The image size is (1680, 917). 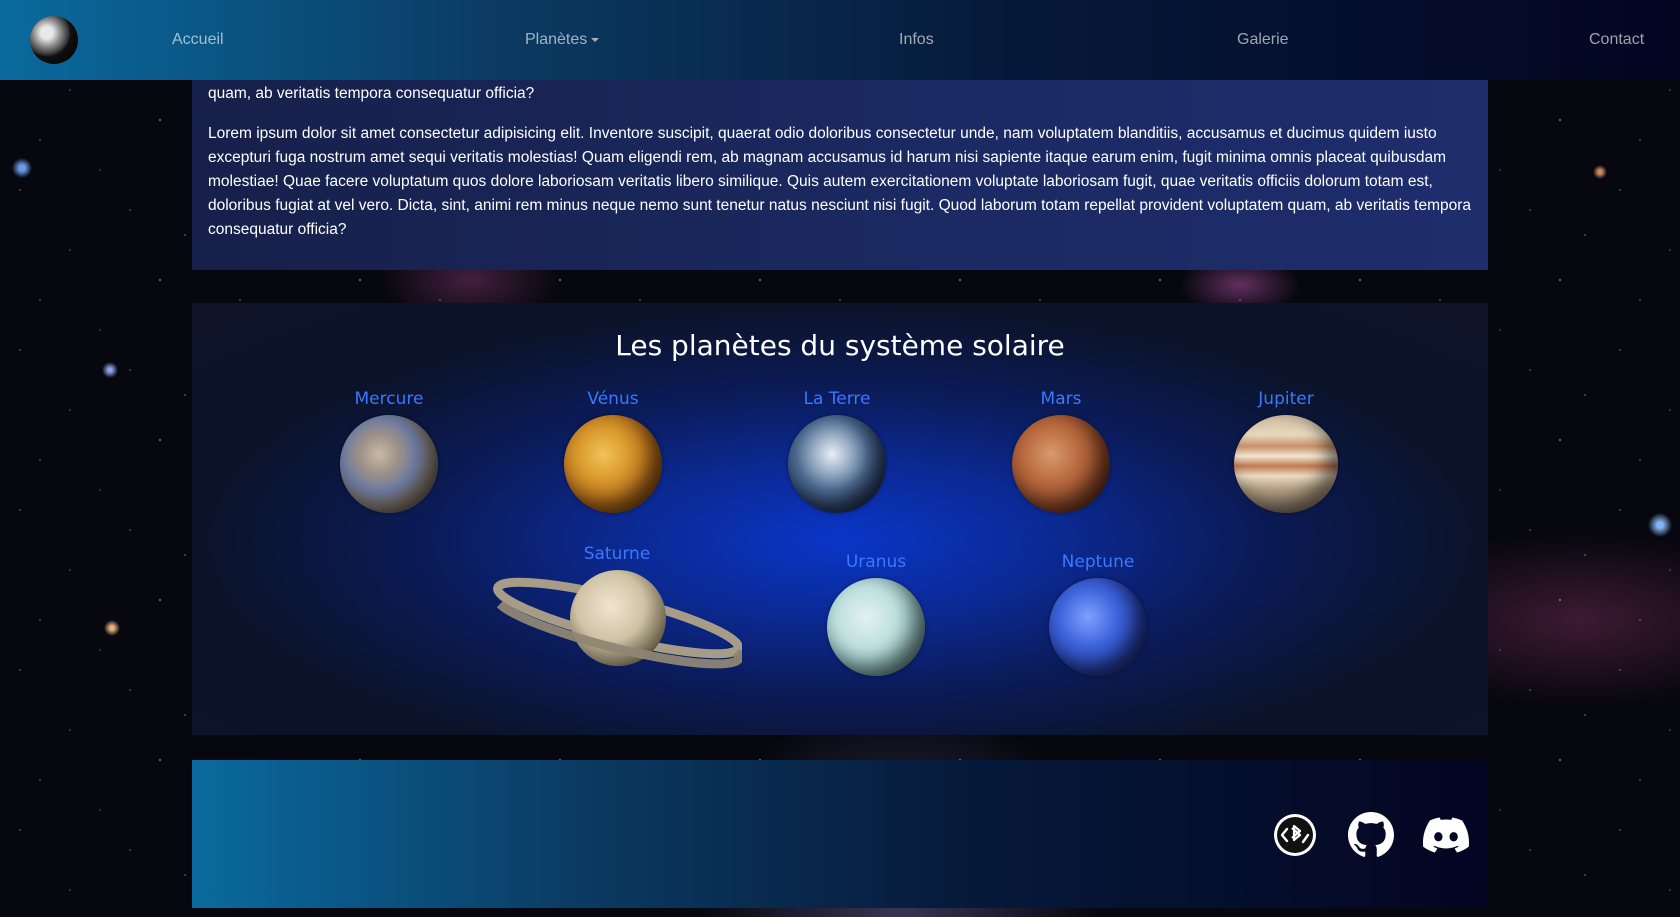 What do you see at coordinates (1061, 399) in the screenshot?
I see `planet-label: Mars` at bounding box center [1061, 399].